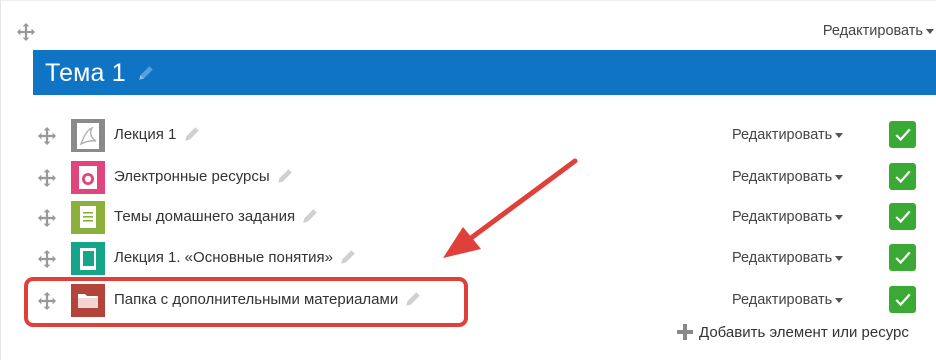  What do you see at coordinates (872, 31) in the screenshot?
I see `section-edit-label: Редактировать` at bounding box center [872, 31].